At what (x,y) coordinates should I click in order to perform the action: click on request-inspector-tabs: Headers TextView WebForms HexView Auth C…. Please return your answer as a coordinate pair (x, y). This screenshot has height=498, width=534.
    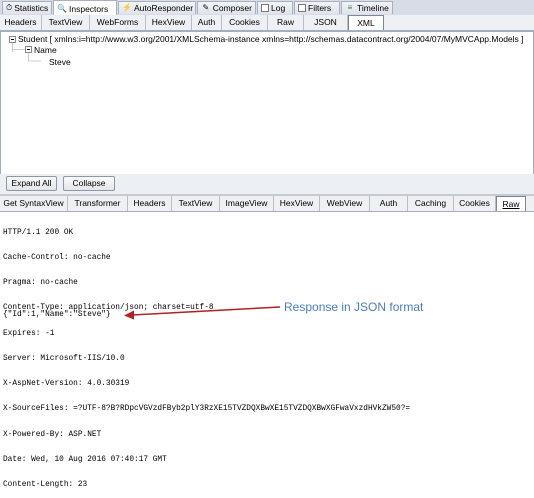
    Looking at the image, I should click on (267, 23).